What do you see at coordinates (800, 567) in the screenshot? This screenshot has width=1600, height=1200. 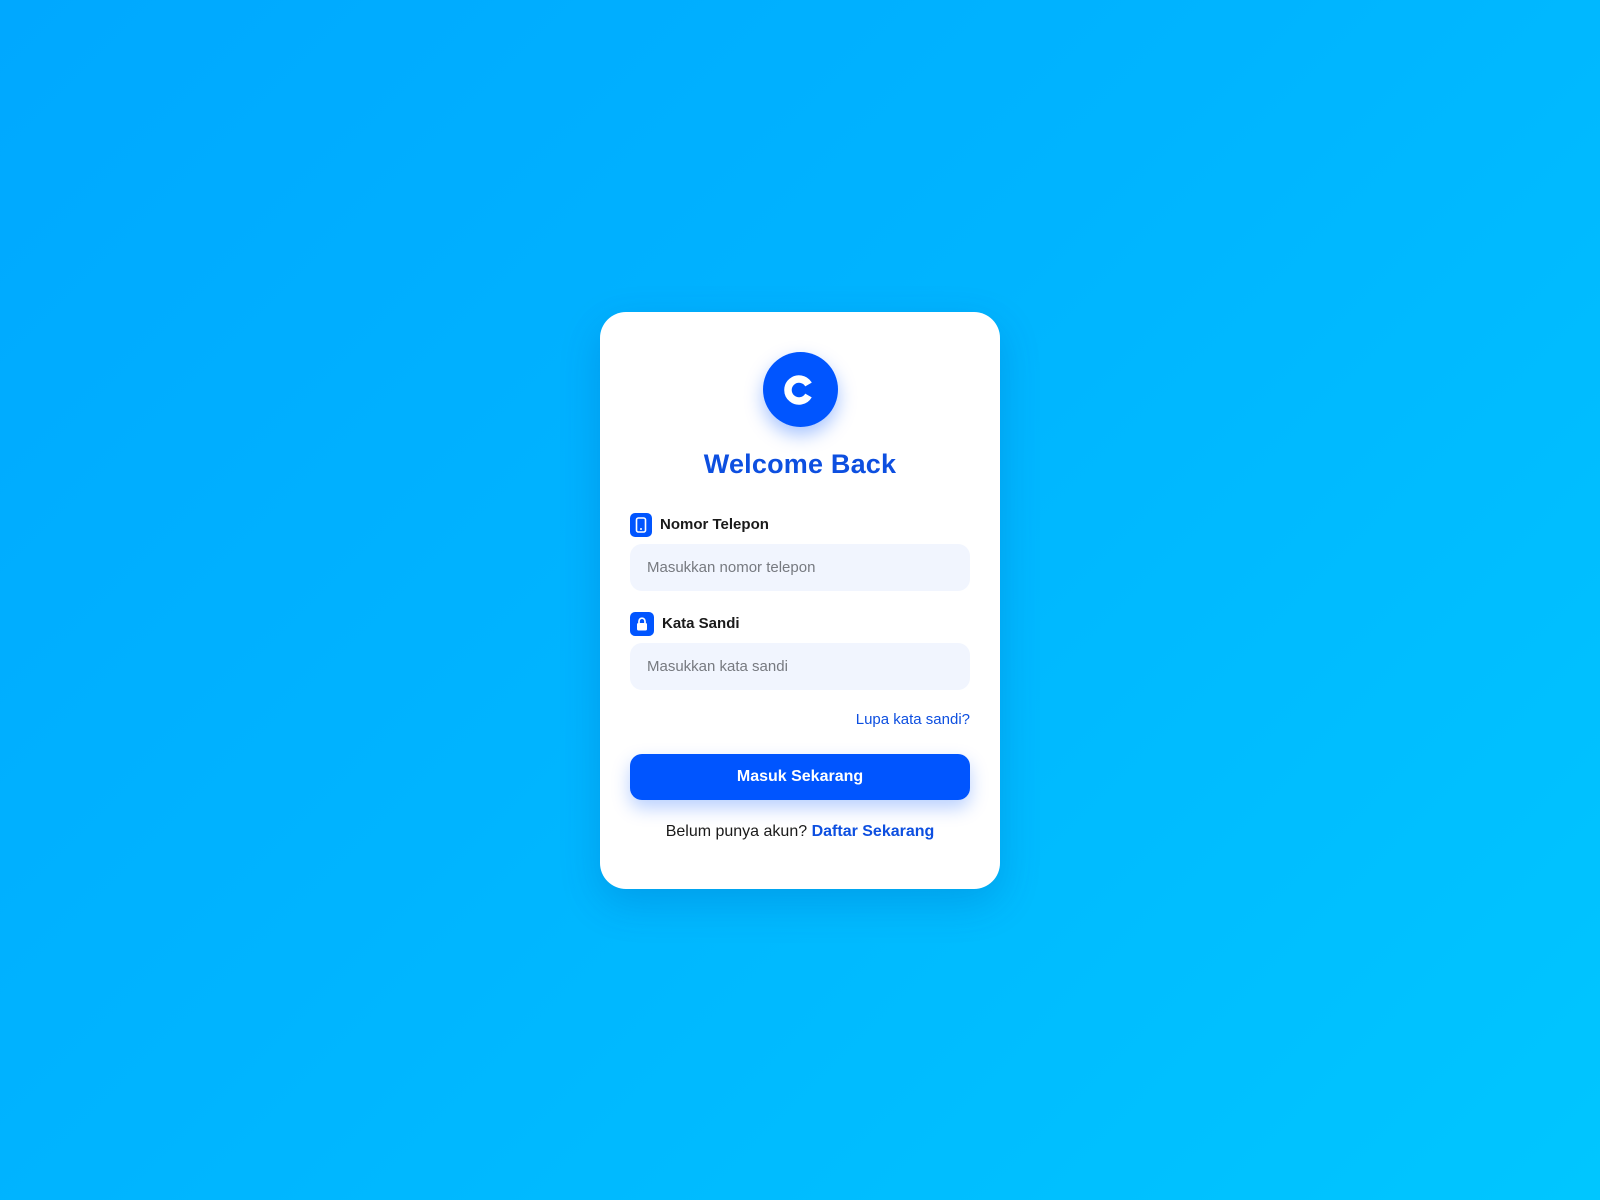 I see `phone-input` at bounding box center [800, 567].